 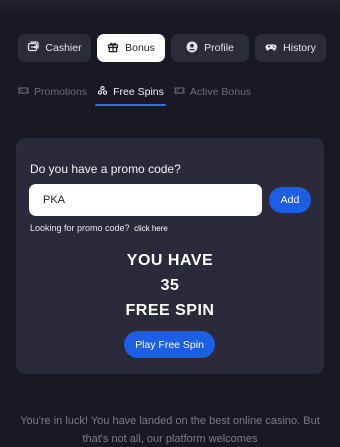 What do you see at coordinates (138, 92) in the screenshot?
I see `tab-free-spins-label: Free Spins` at bounding box center [138, 92].